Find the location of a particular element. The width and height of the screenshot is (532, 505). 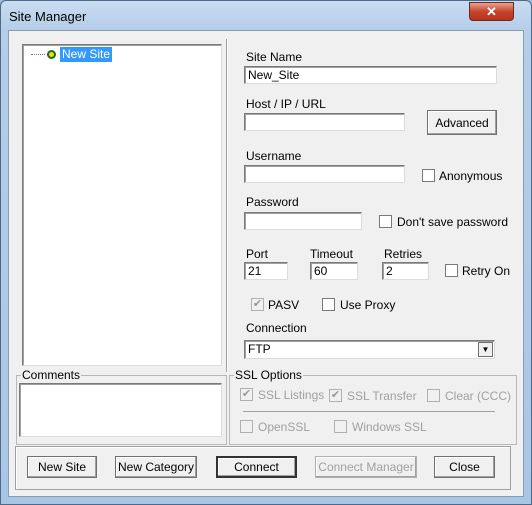

connection-select: FTP ▼ is located at coordinates (369, 349).